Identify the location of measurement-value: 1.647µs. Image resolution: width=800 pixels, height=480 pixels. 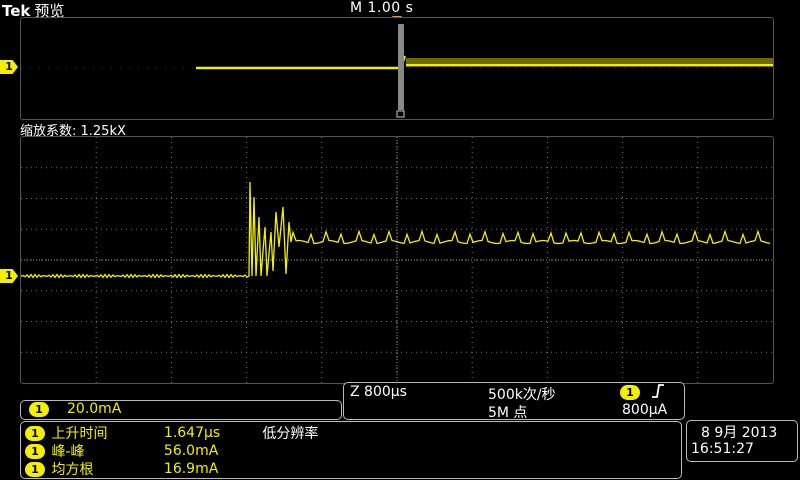
(192, 433).